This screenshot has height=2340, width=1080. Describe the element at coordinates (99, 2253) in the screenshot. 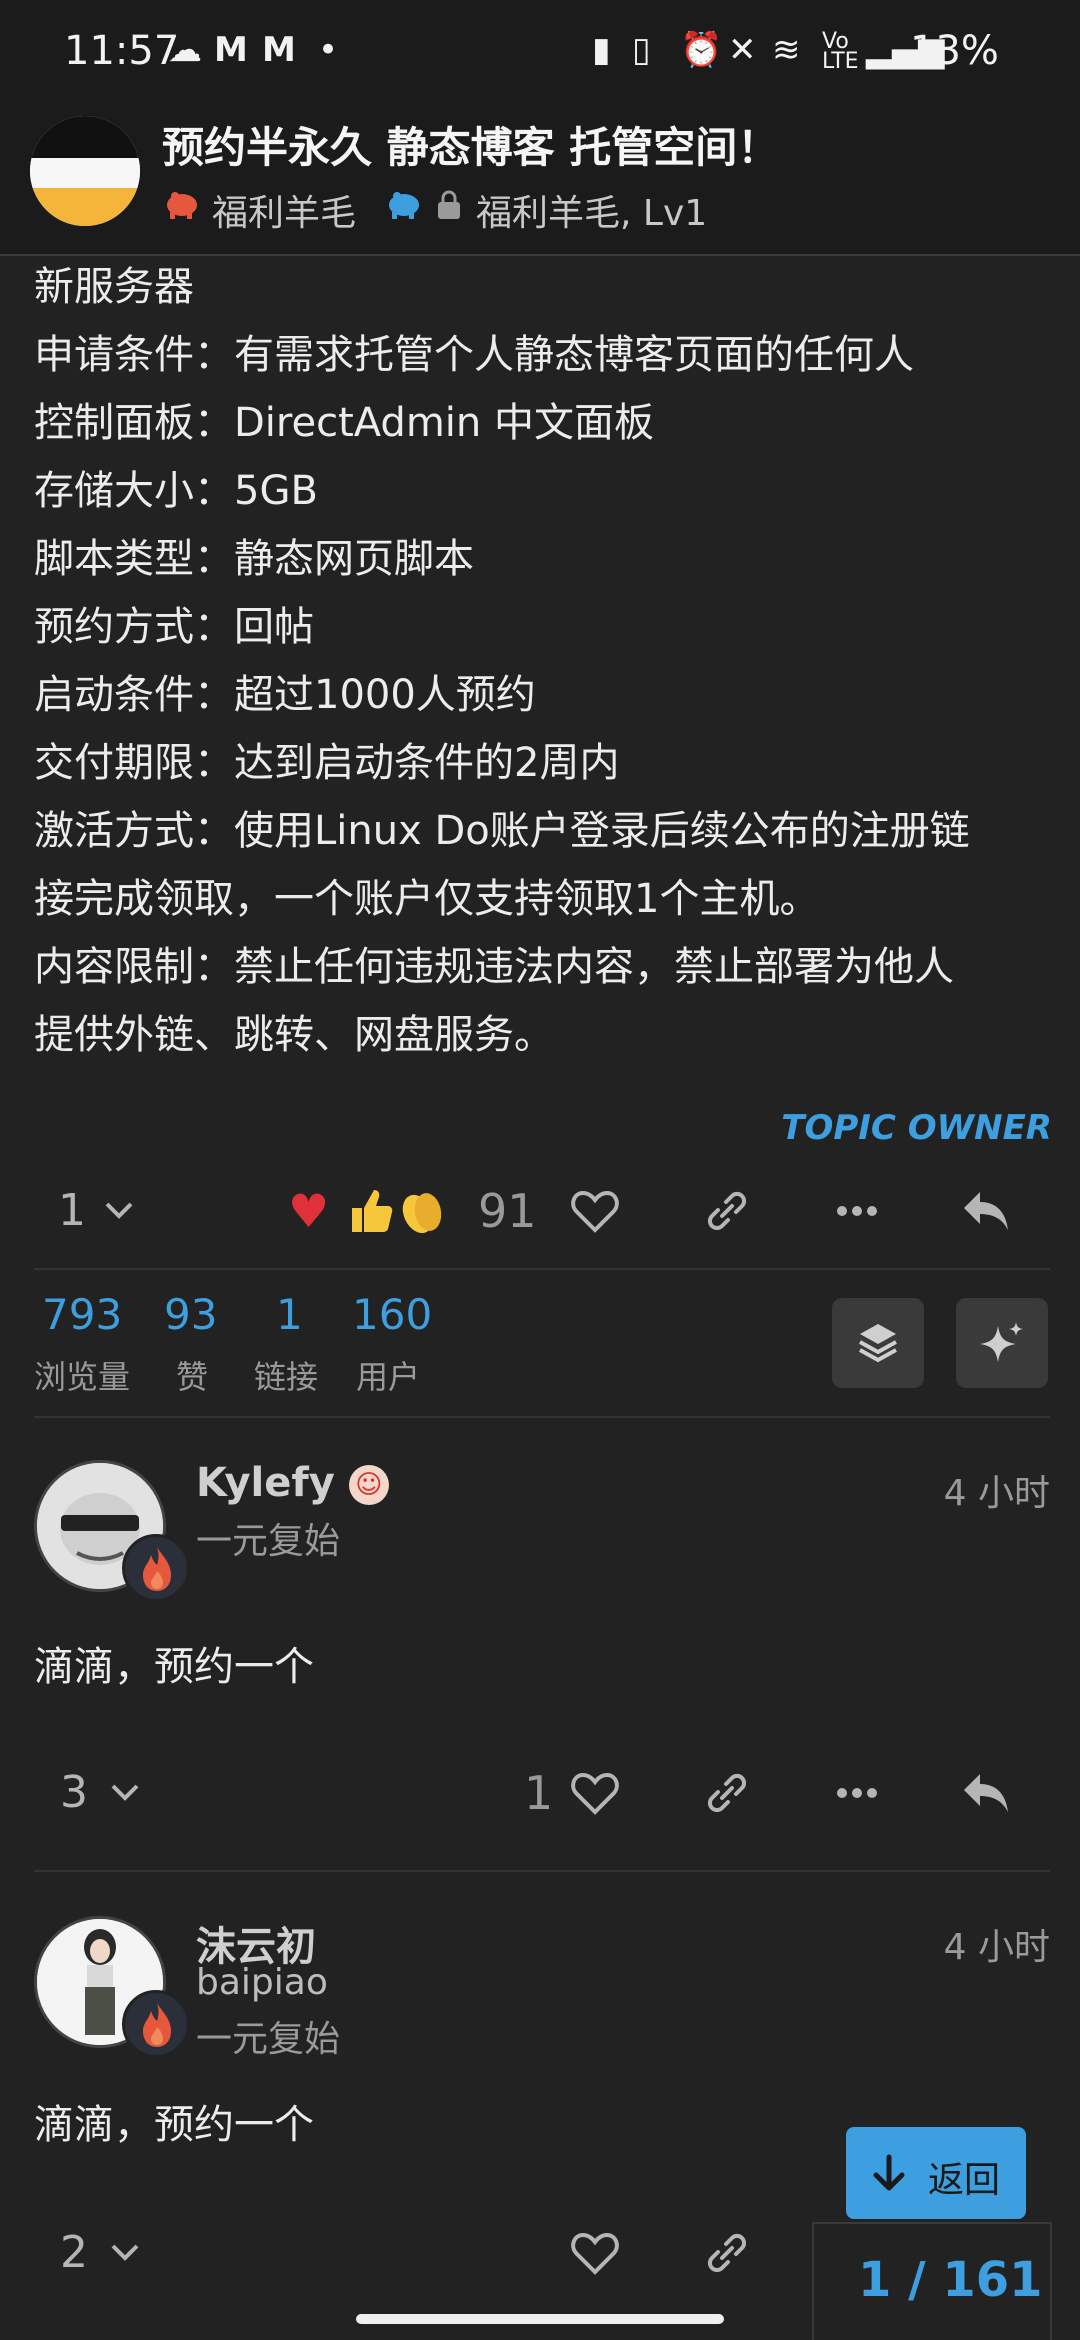

I see `replies-toggle: 2` at that location.